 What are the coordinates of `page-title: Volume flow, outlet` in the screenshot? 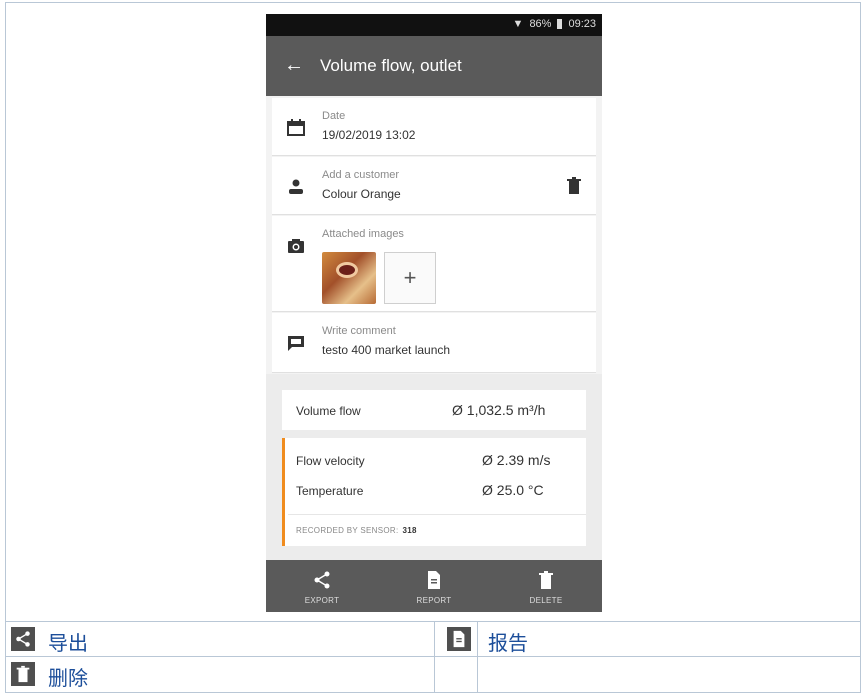 It's located at (391, 65).